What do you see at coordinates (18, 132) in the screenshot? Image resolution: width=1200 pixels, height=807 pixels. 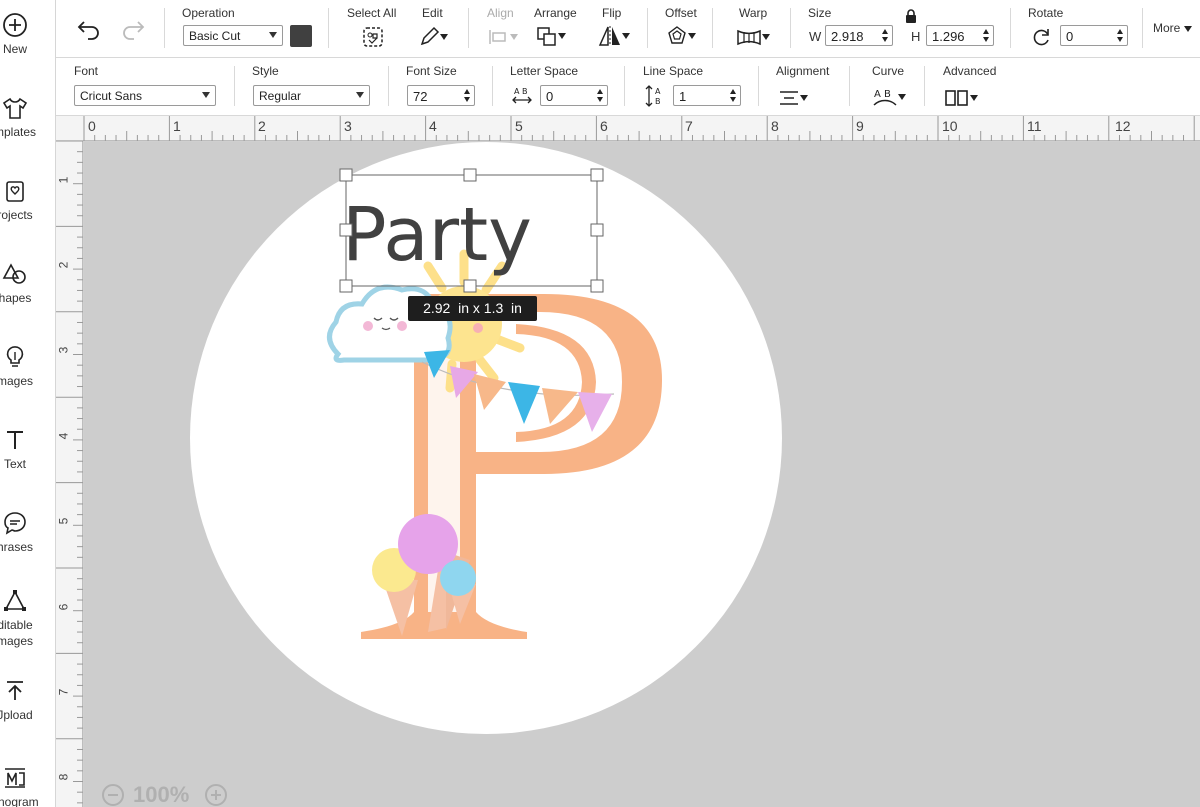 I see `sidebar-item-label: mplates` at bounding box center [18, 132].